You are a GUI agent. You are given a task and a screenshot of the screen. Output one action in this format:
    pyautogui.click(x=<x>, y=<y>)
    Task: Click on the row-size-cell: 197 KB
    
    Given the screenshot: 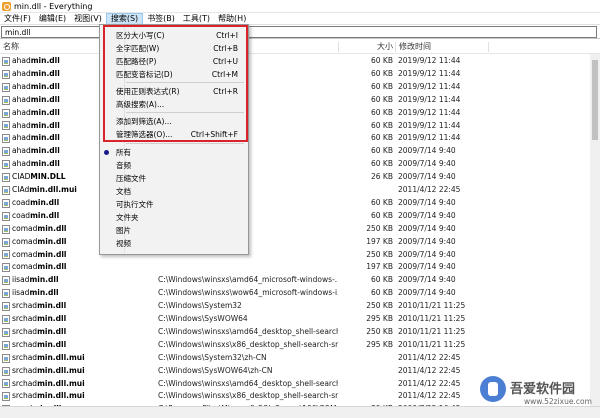 What is the action you would take?
    pyautogui.click(x=379, y=241)
    